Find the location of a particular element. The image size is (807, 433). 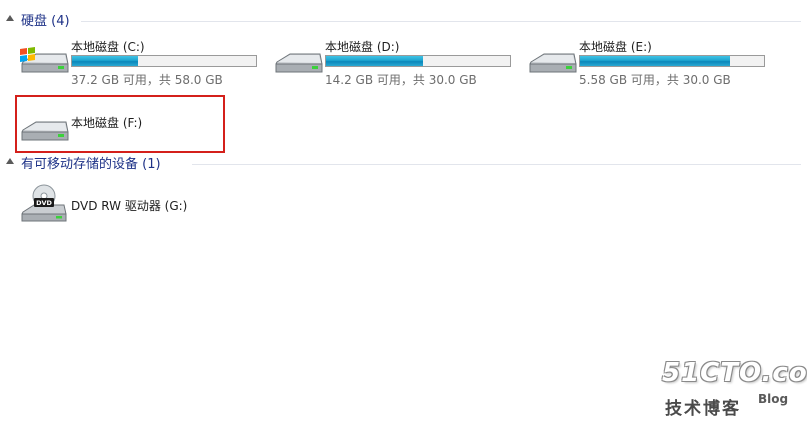

watermark: 51CTO.com 技术博客 Blog is located at coordinates (734, 388).